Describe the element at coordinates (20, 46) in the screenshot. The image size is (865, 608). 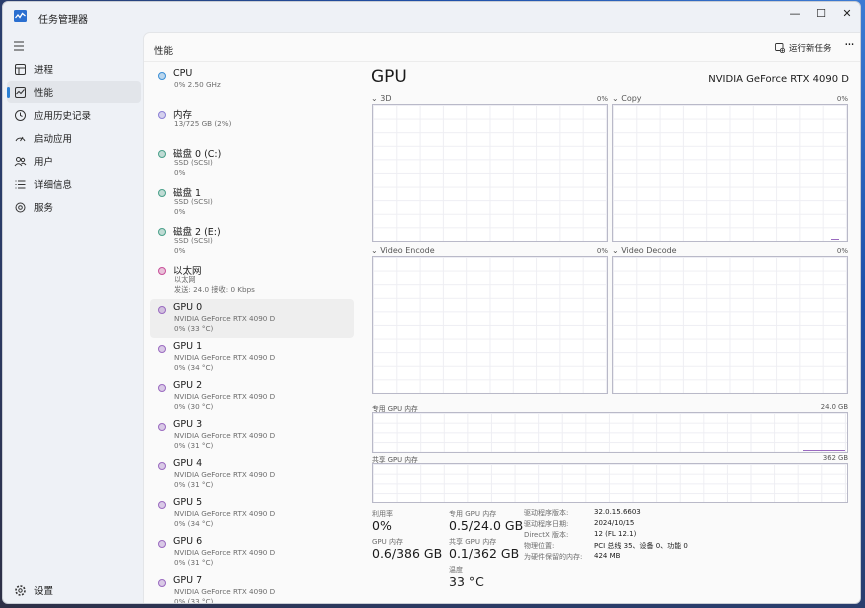
I see `hamburger-menu-icon` at that location.